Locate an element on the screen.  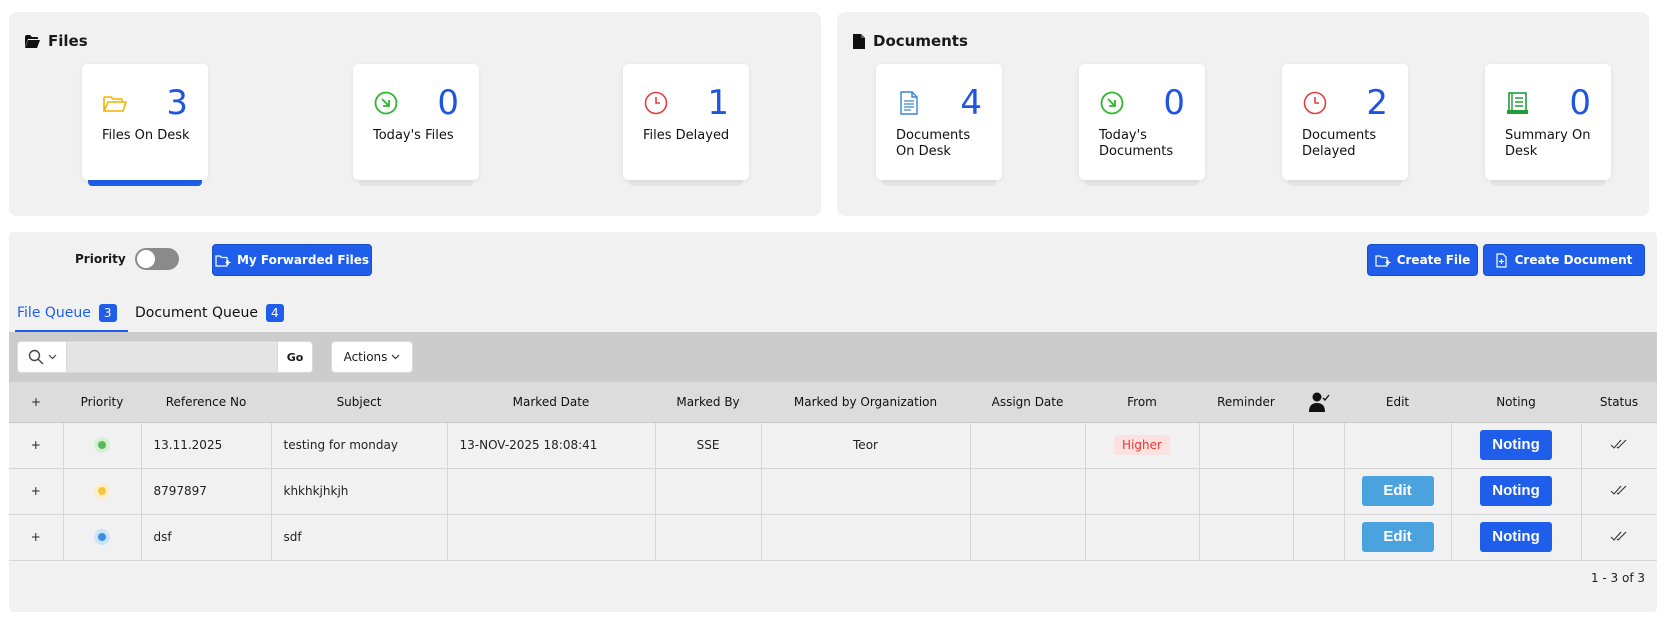
card-label: Today's Documents is located at coordinates (1136, 143).